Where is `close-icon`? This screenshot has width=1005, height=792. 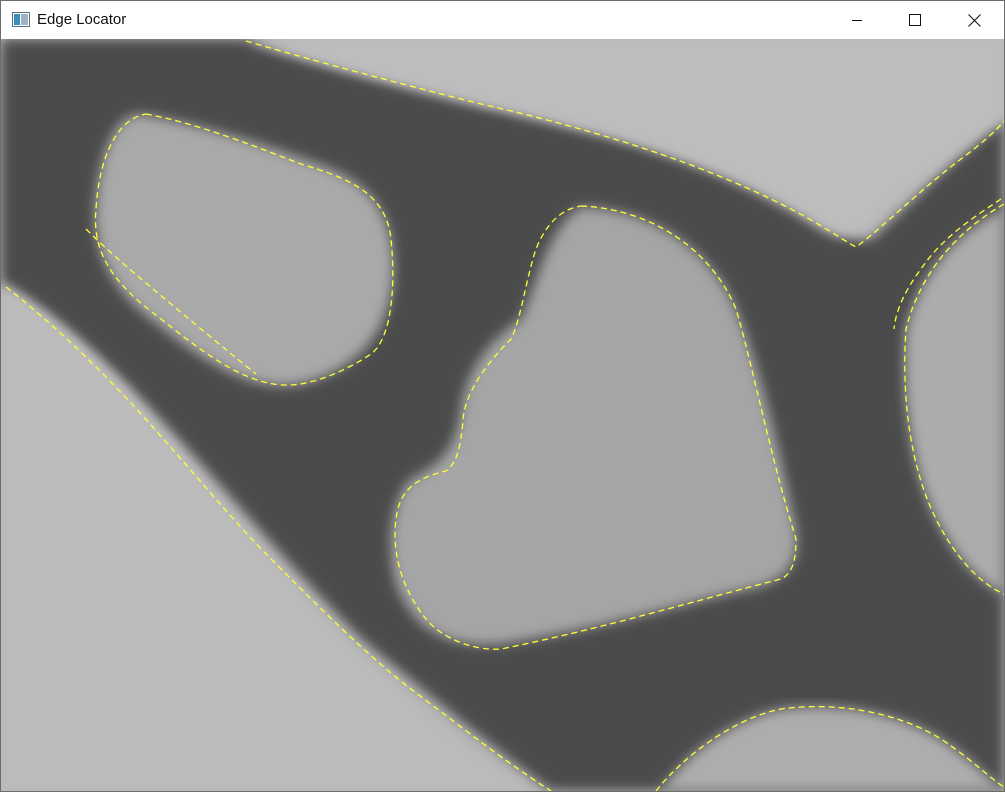
close-icon is located at coordinates (974, 20).